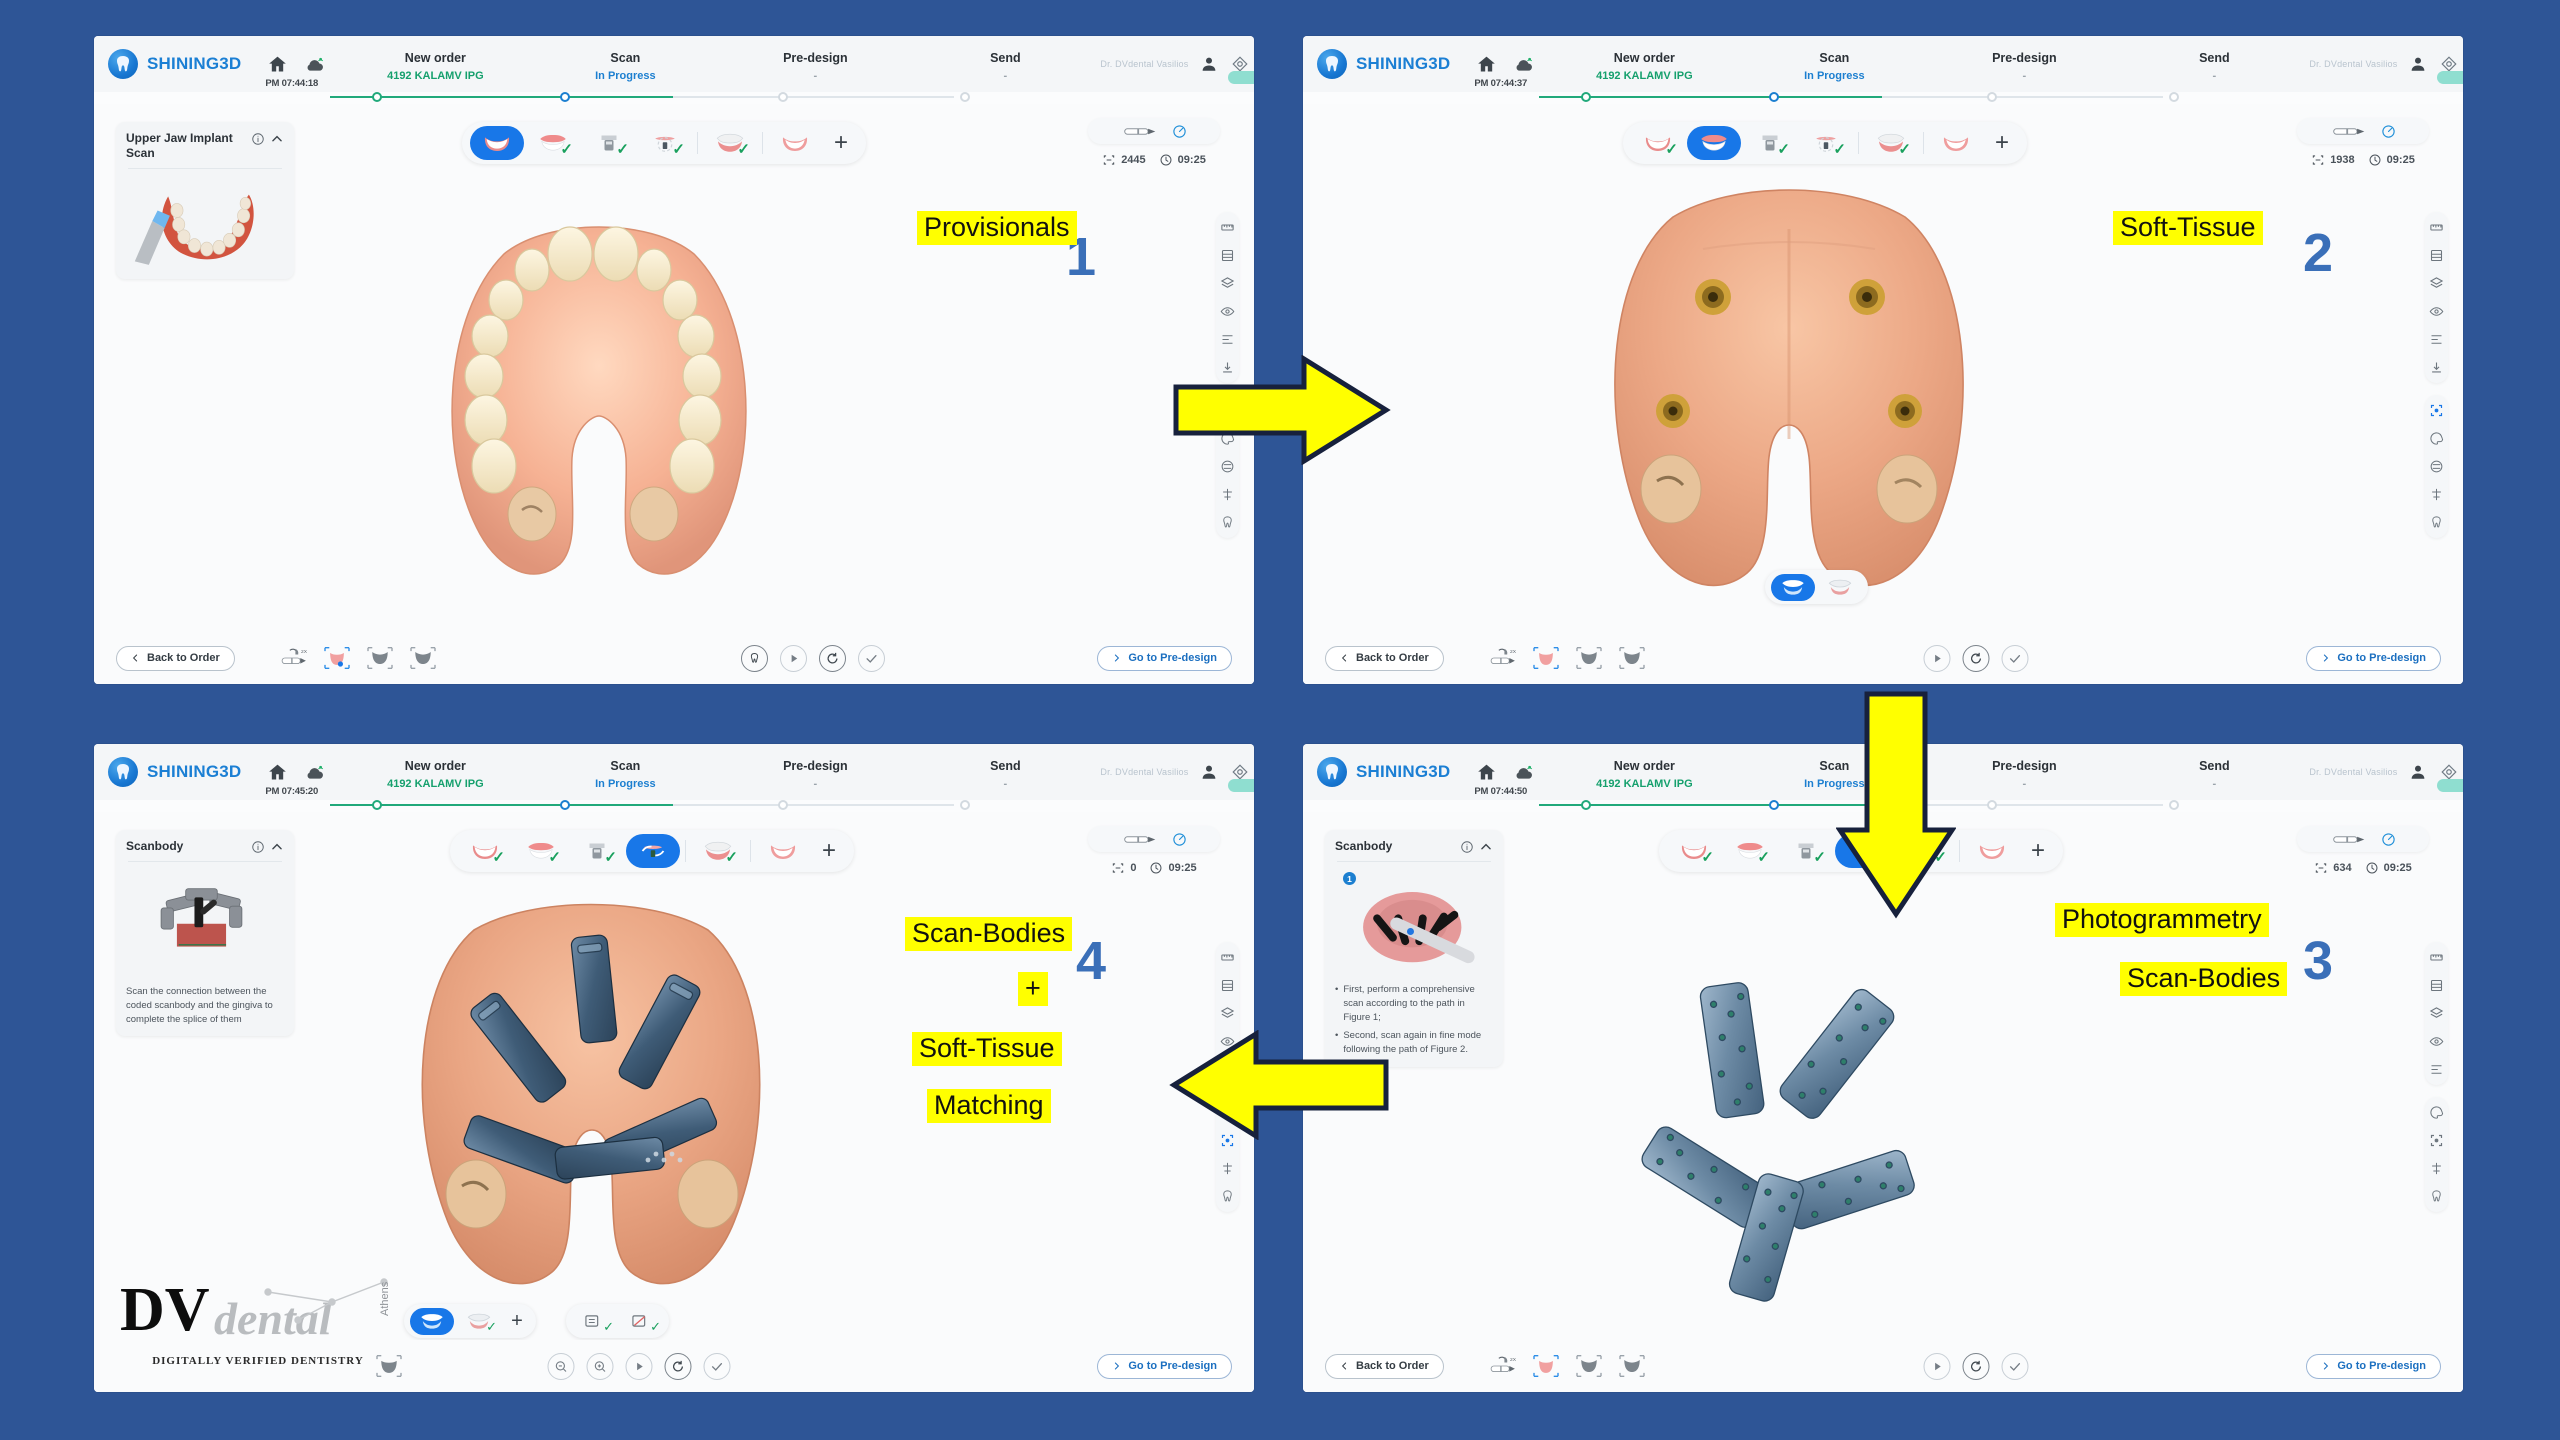 The height and width of the screenshot is (1440, 2560). Describe the element at coordinates (1793, 1132) in the screenshot. I see `3d-model-photogrammetry-scanbodies` at that location.